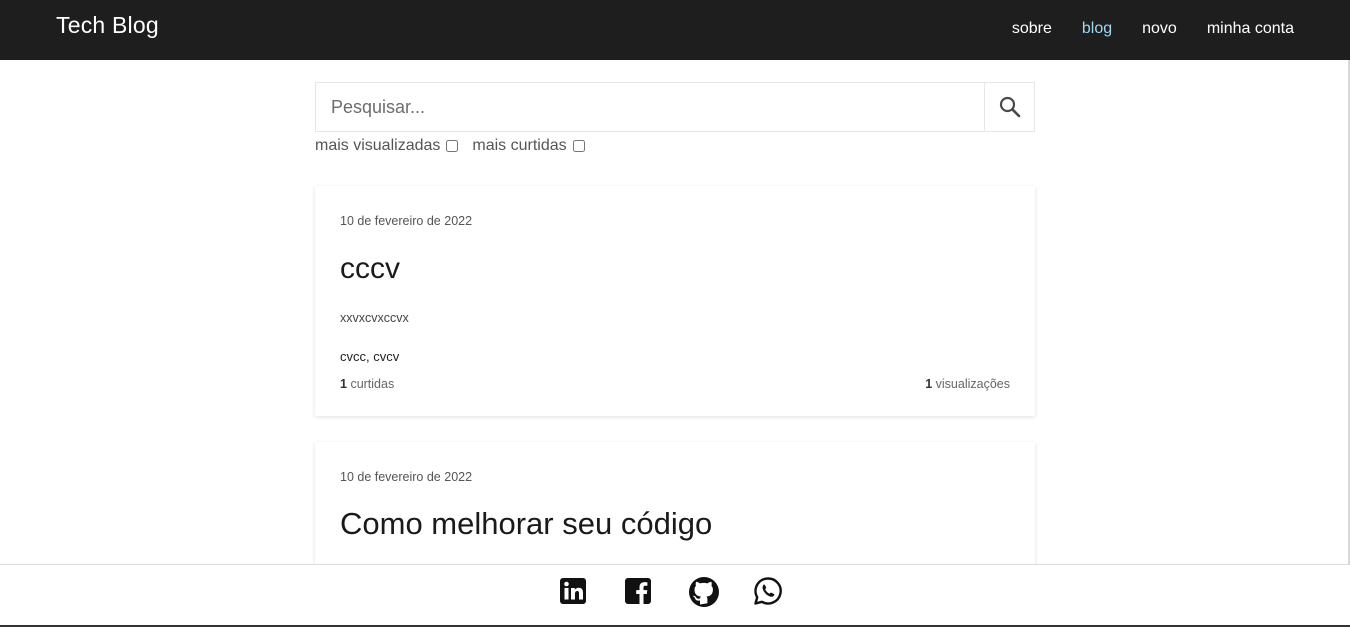  What do you see at coordinates (1032, 29) in the screenshot?
I see `nav-link-sobre: sobre` at bounding box center [1032, 29].